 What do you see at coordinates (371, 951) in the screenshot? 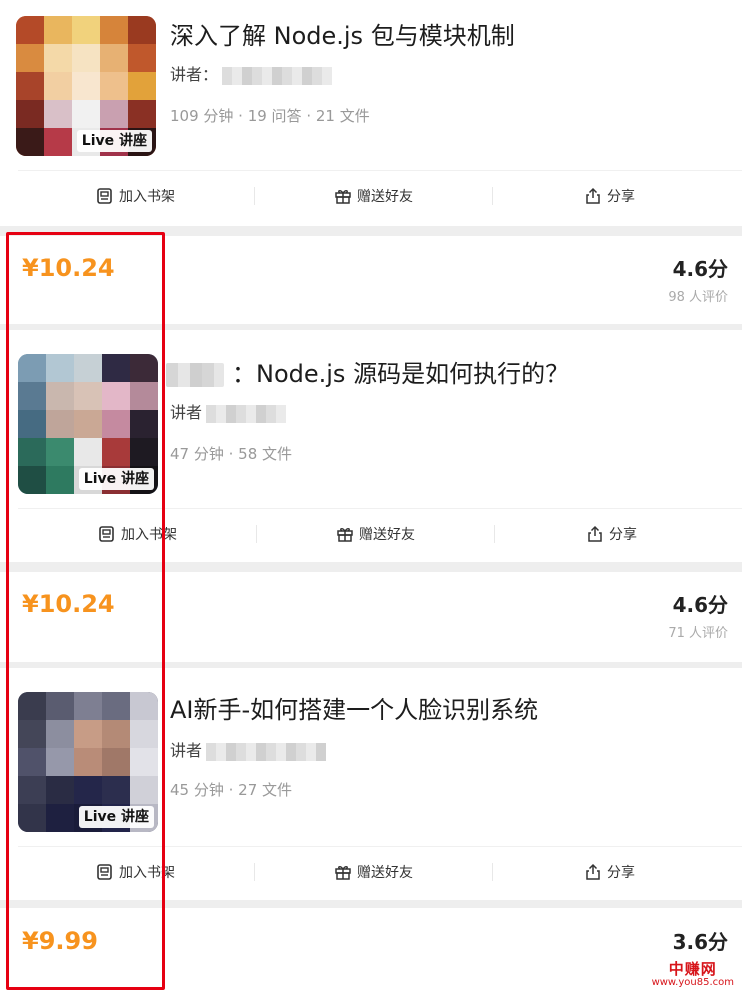
I see `price-row-3: ¥9.99 3.6分` at bounding box center [371, 951].